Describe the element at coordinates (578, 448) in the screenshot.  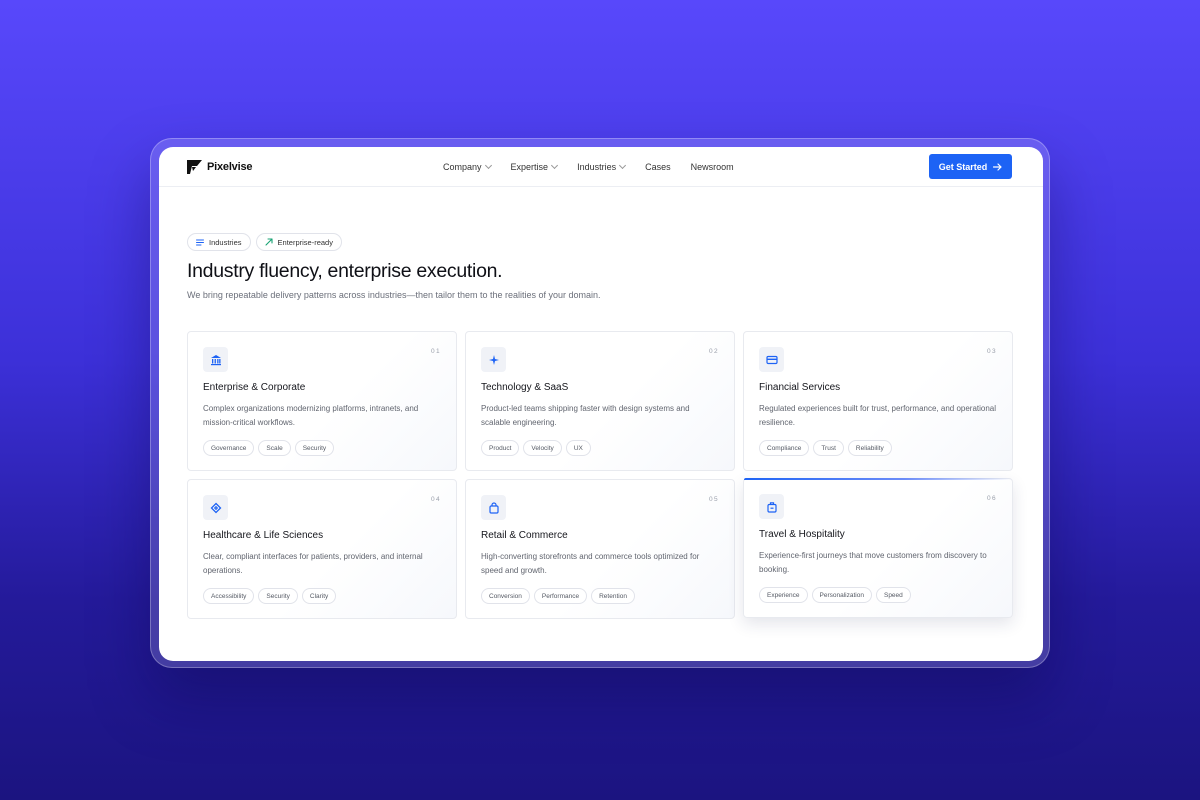
I see `tag: UX` at that location.